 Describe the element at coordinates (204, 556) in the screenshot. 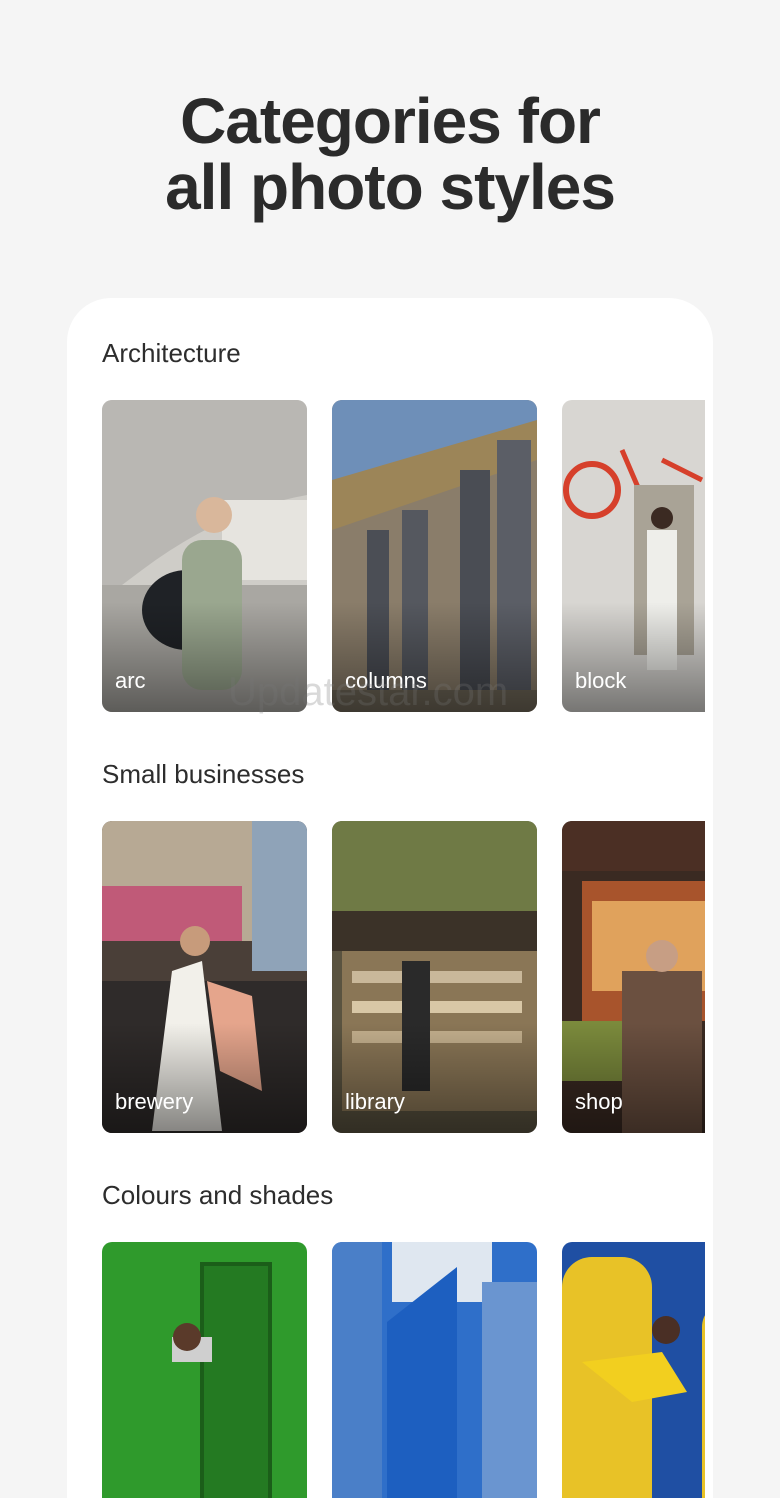

I see `category-card-arc: arc` at that location.